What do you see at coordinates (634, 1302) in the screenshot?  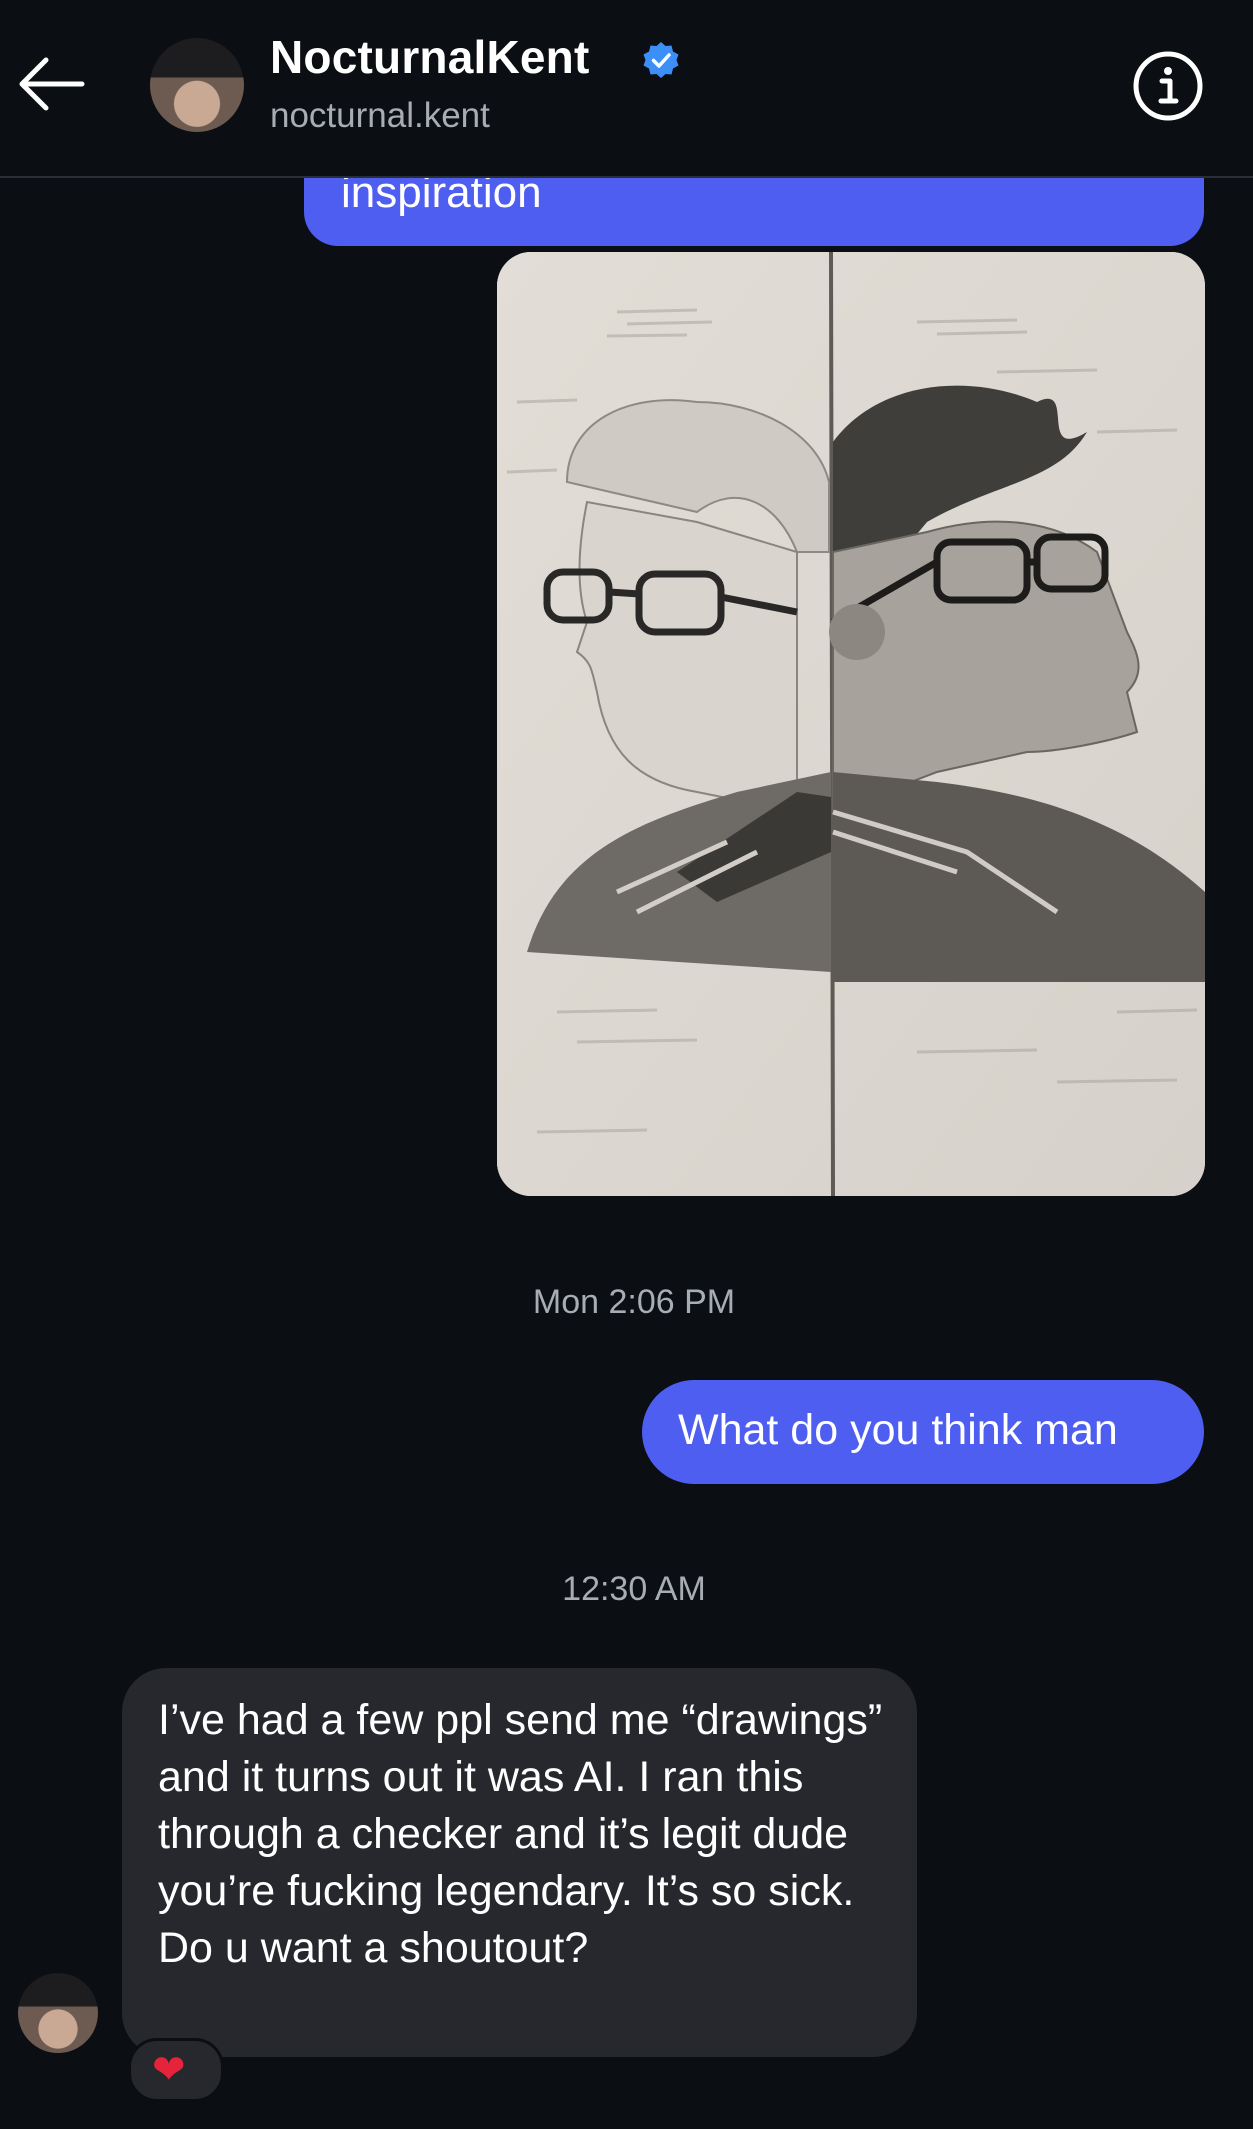 I see `timestamp: Mon 2:06 PM` at bounding box center [634, 1302].